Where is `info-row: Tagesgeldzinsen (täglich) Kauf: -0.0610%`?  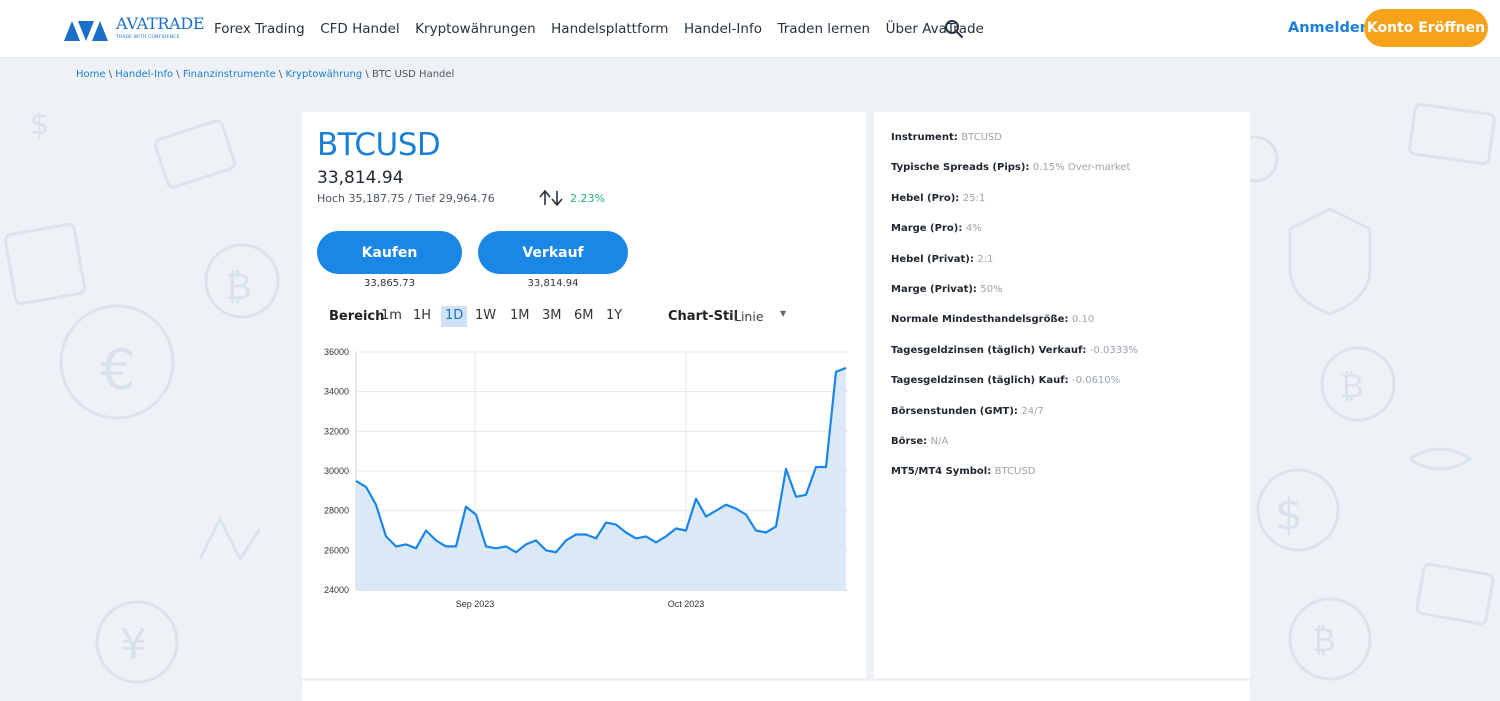 info-row: Tagesgeldzinsen (täglich) Kauf: -0.0610% is located at coordinates (1005, 380).